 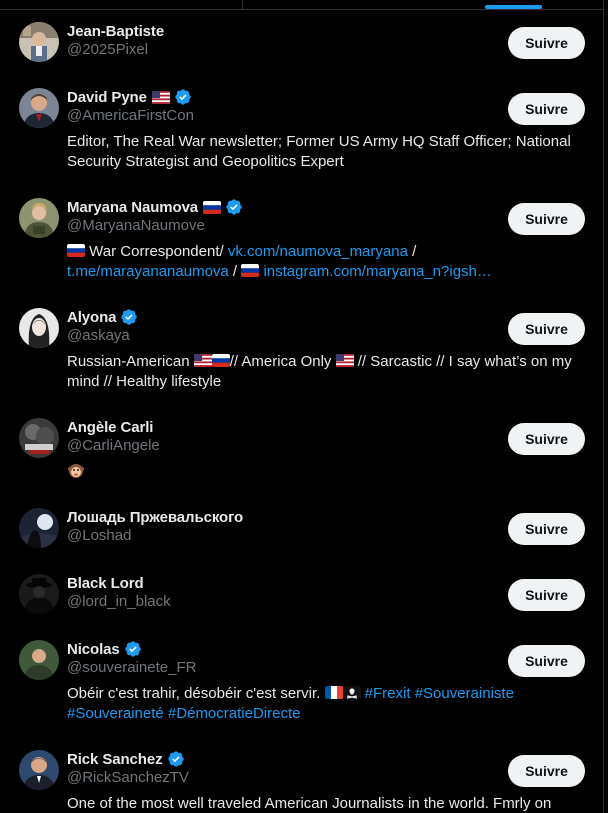 I want to click on bio-link: t.me/marayananaumova, so click(x=148, y=271).